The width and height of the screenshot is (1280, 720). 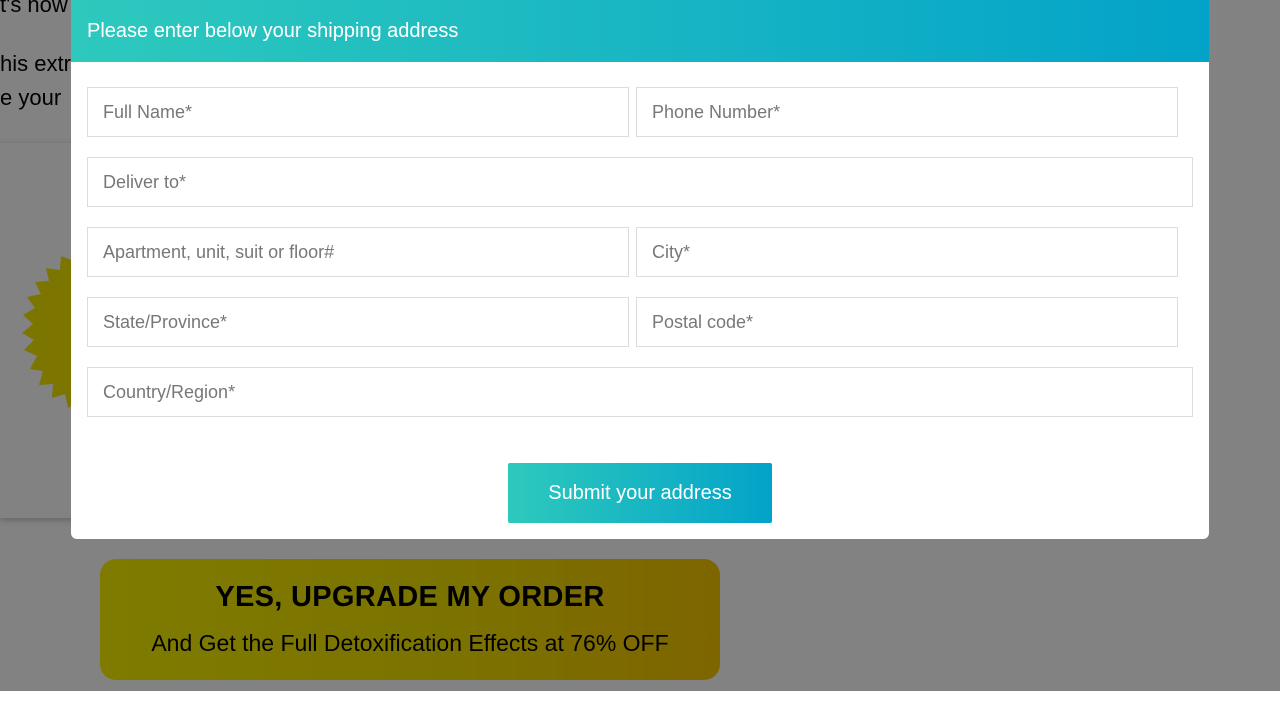 What do you see at coordinates (907, 322) in the screenshot?
I see `postal-code-input` at bounding box center [907, 322].